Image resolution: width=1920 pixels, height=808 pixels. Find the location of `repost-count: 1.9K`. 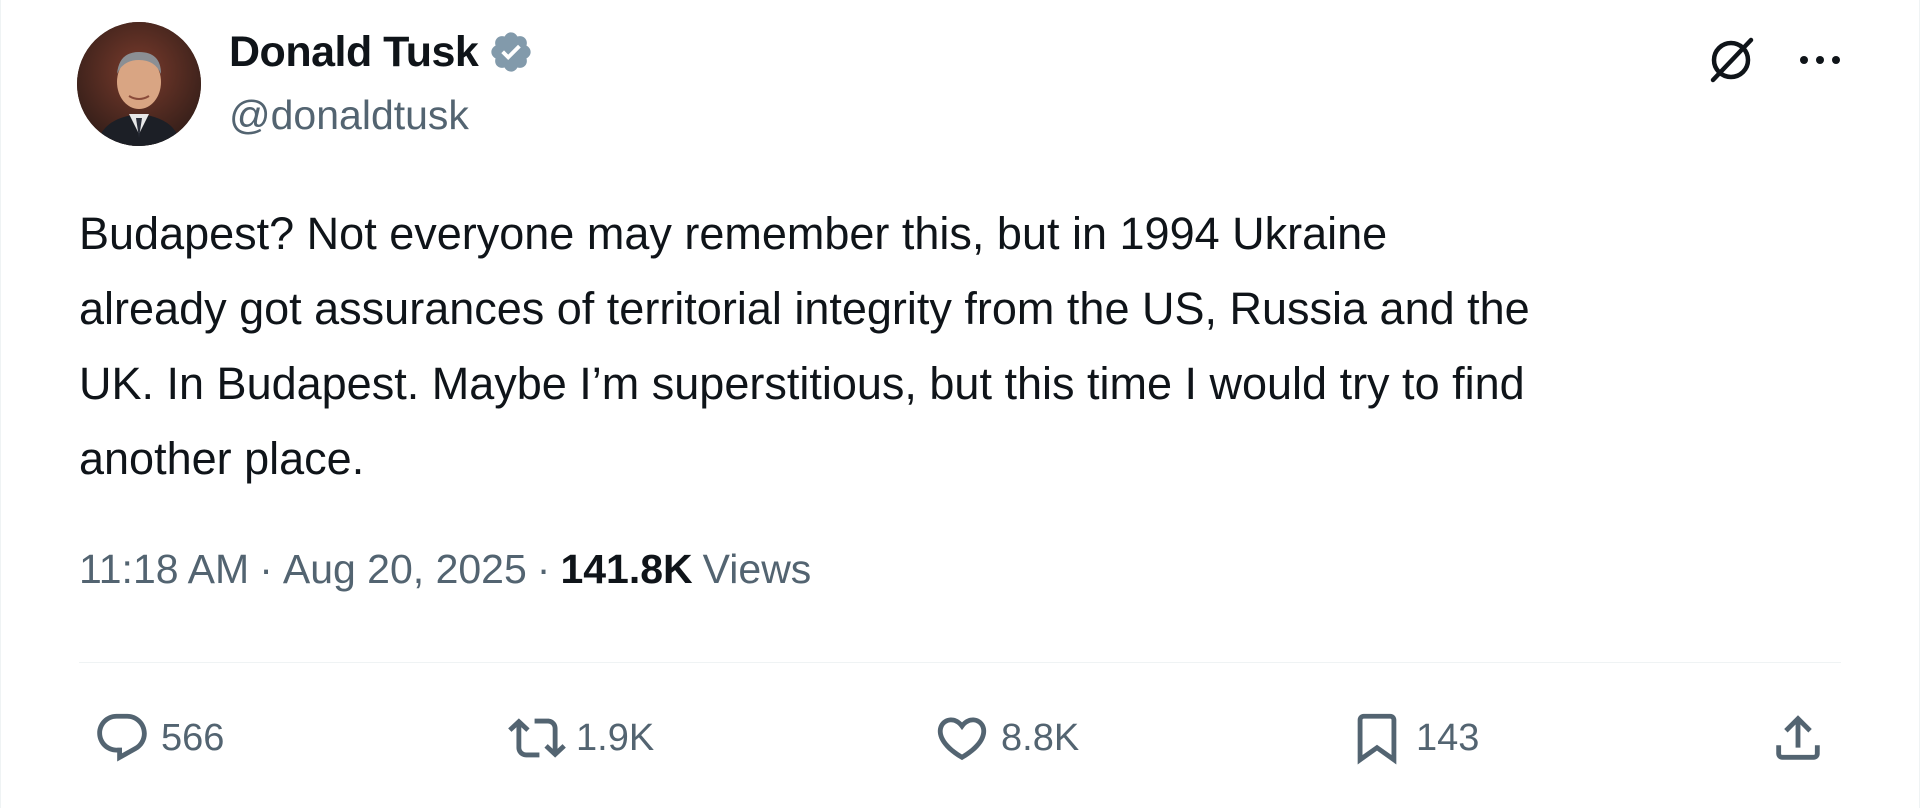

repost-count: 1.9K is located at coordinates (615, 737).